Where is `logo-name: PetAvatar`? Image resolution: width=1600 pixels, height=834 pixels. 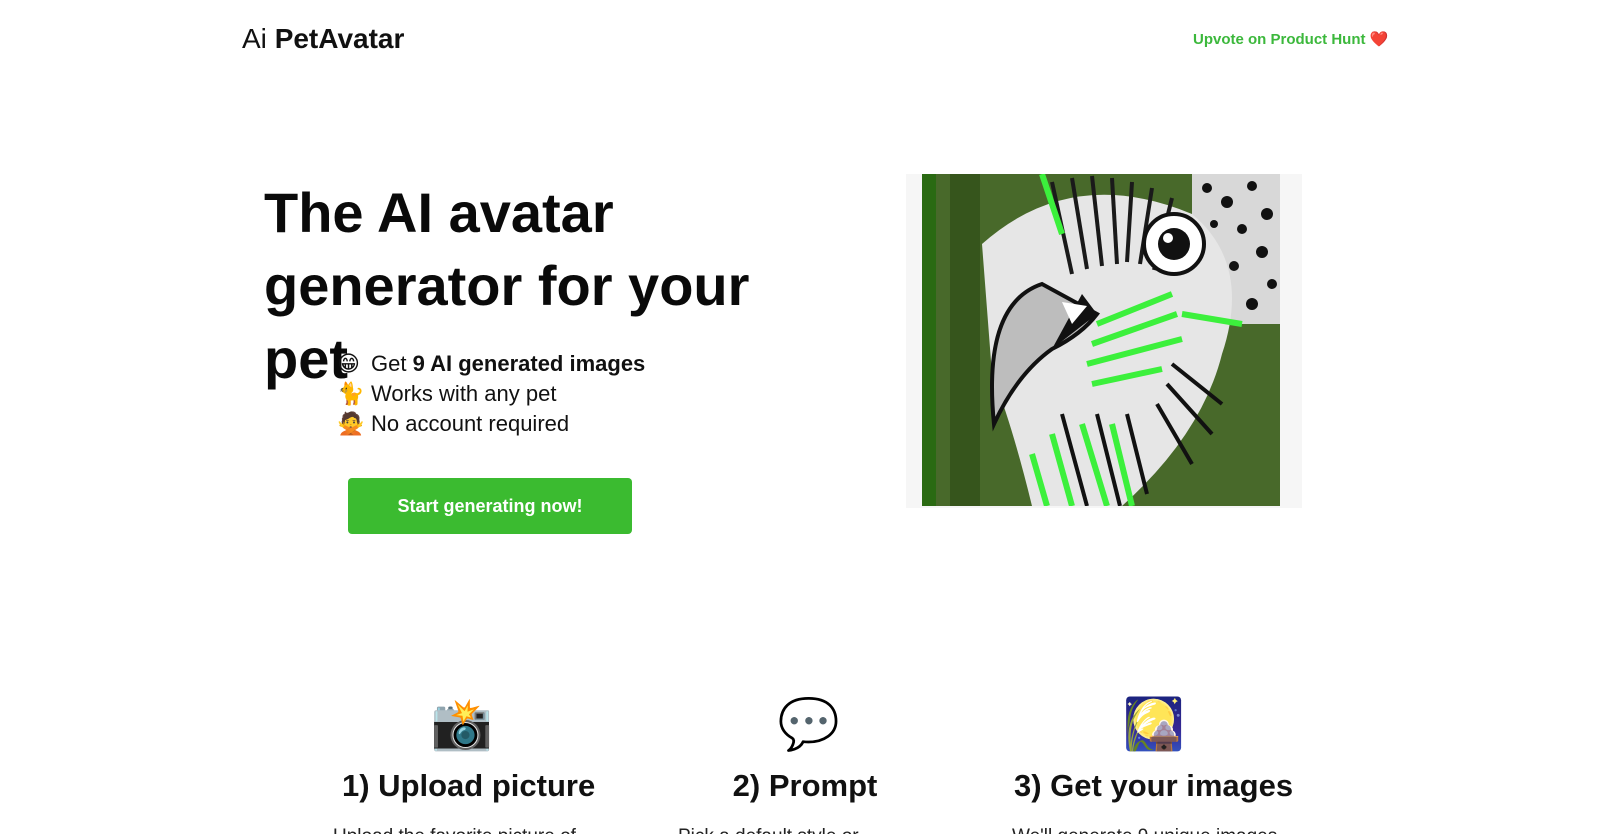 logo-name: PetAvatar is located at coordinates (339, 38).